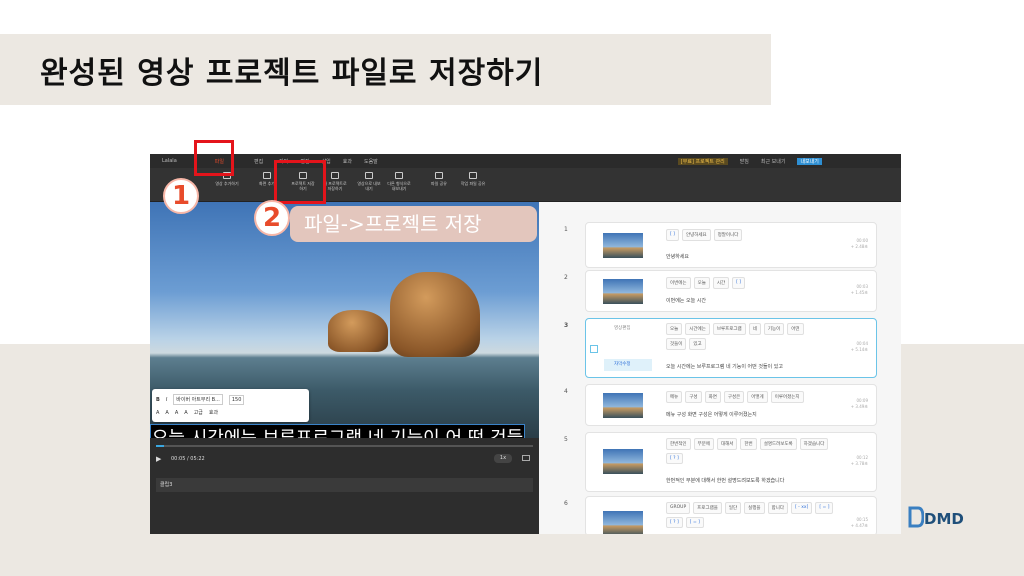 This screenshot has width=1024, height=576. Describe the element at coordinates (809, 161) in the screenshot. I see `export-button: 내보내기` at that location.